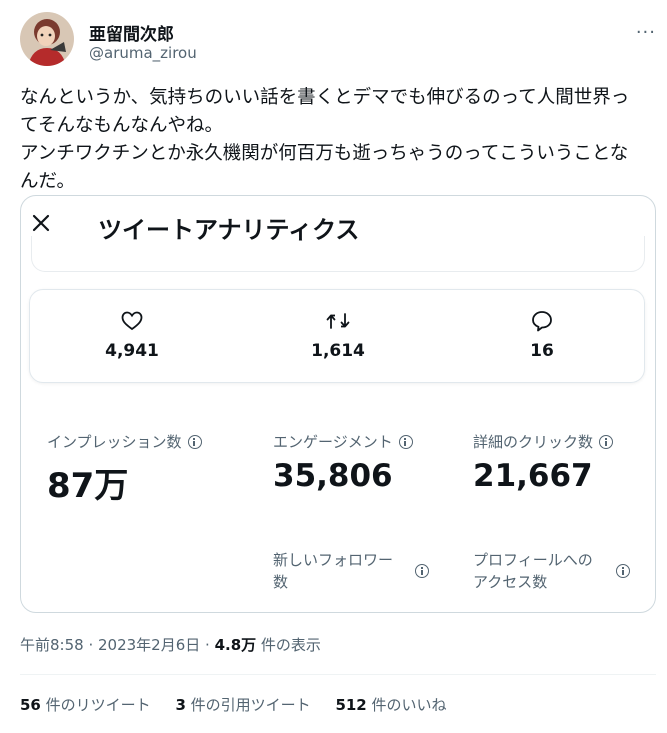 This screenshot has width=667, height=733. I want to click on quote-tweets-link: 3 件の引用ツイート, so click(242, 705).